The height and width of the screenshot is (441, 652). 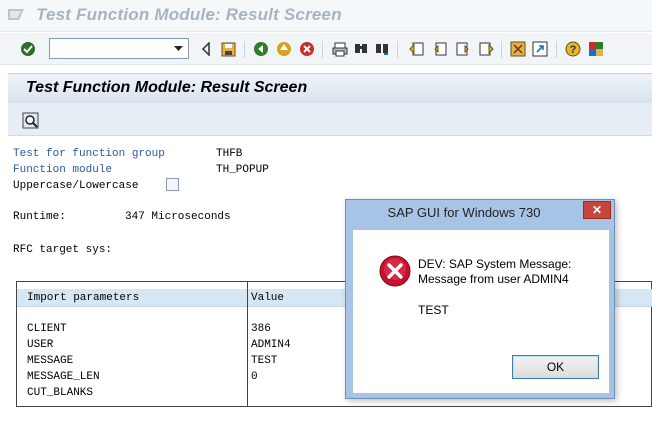 I want to click on dialog-message-body: TEST, so click(x=433, y=310).